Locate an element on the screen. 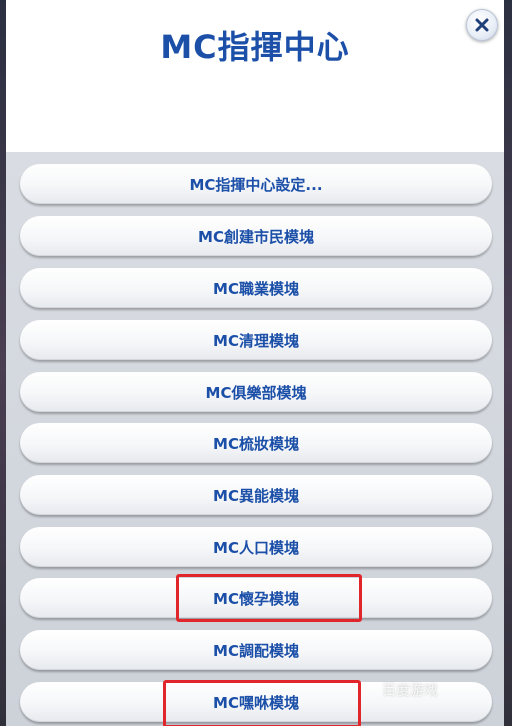 The width and height of the screenshot is (512, 726). menu-item-label: MC懷孕模塊 is located at coordinates (256, 598).